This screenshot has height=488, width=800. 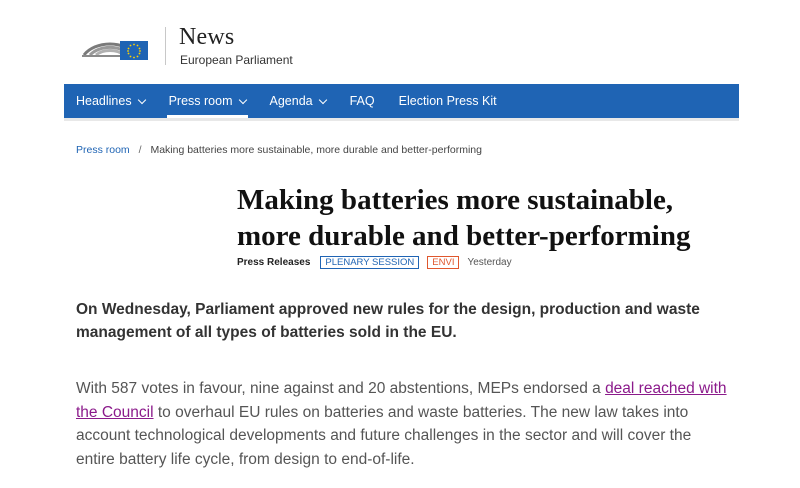 I want to click on nav-item-label: Election Press Kit, so click(x=447, y=101).